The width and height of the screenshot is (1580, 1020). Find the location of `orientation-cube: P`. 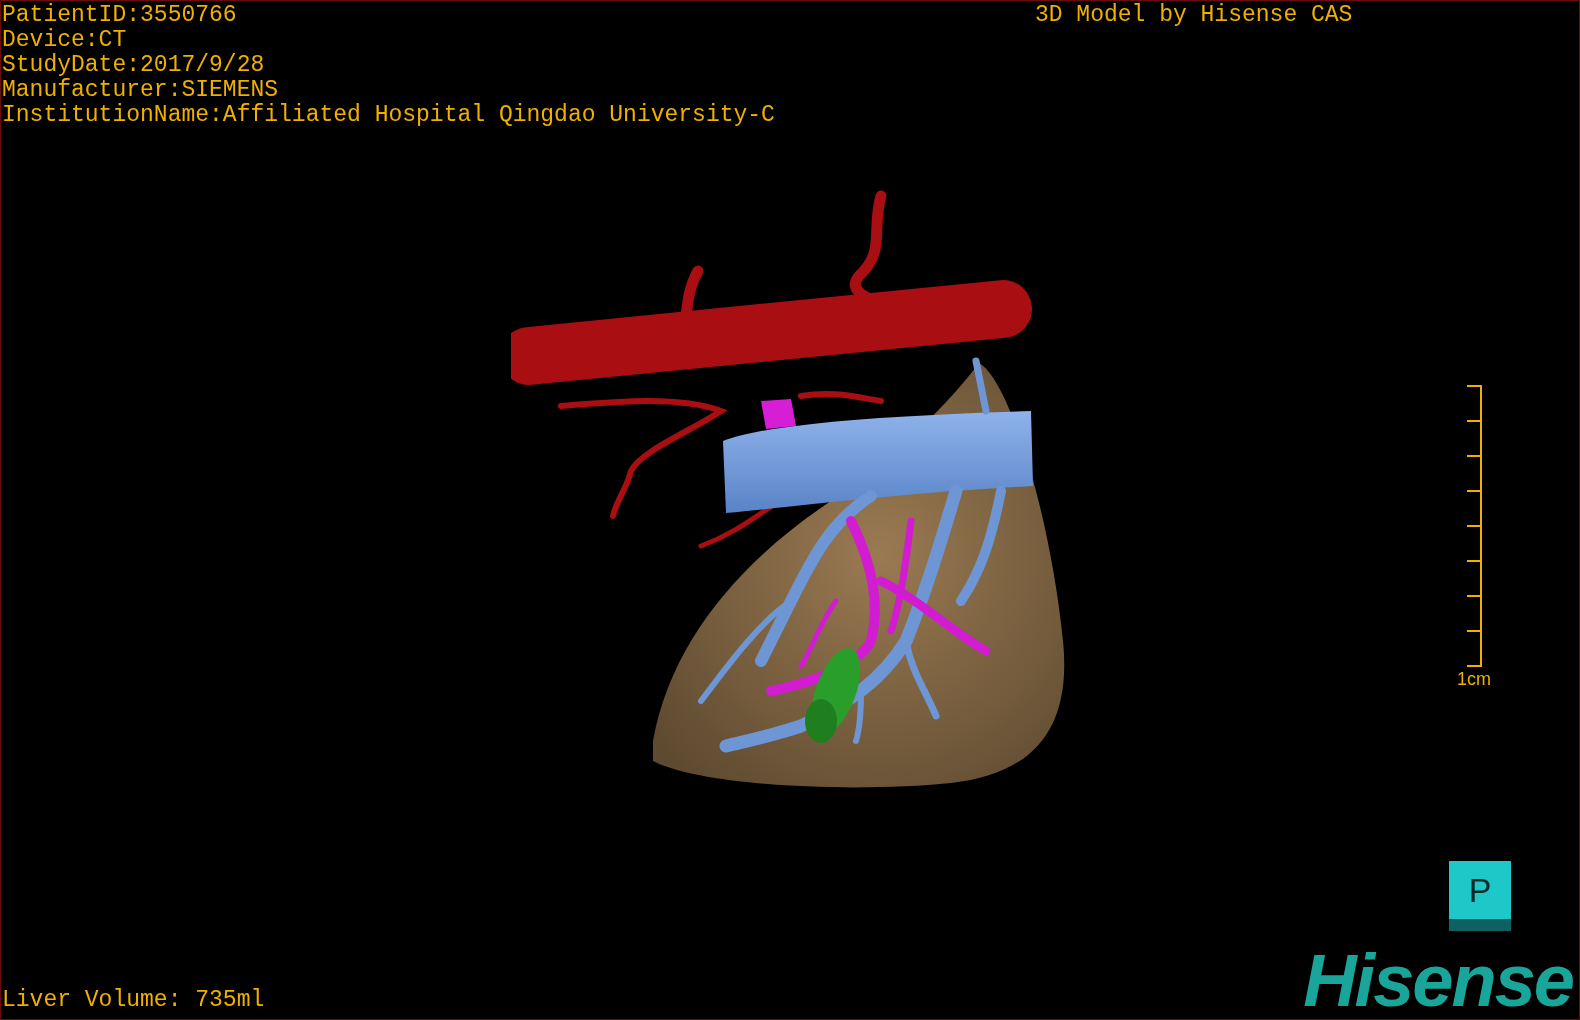

orientation-cube: P is located at coordinates (1480, 896).